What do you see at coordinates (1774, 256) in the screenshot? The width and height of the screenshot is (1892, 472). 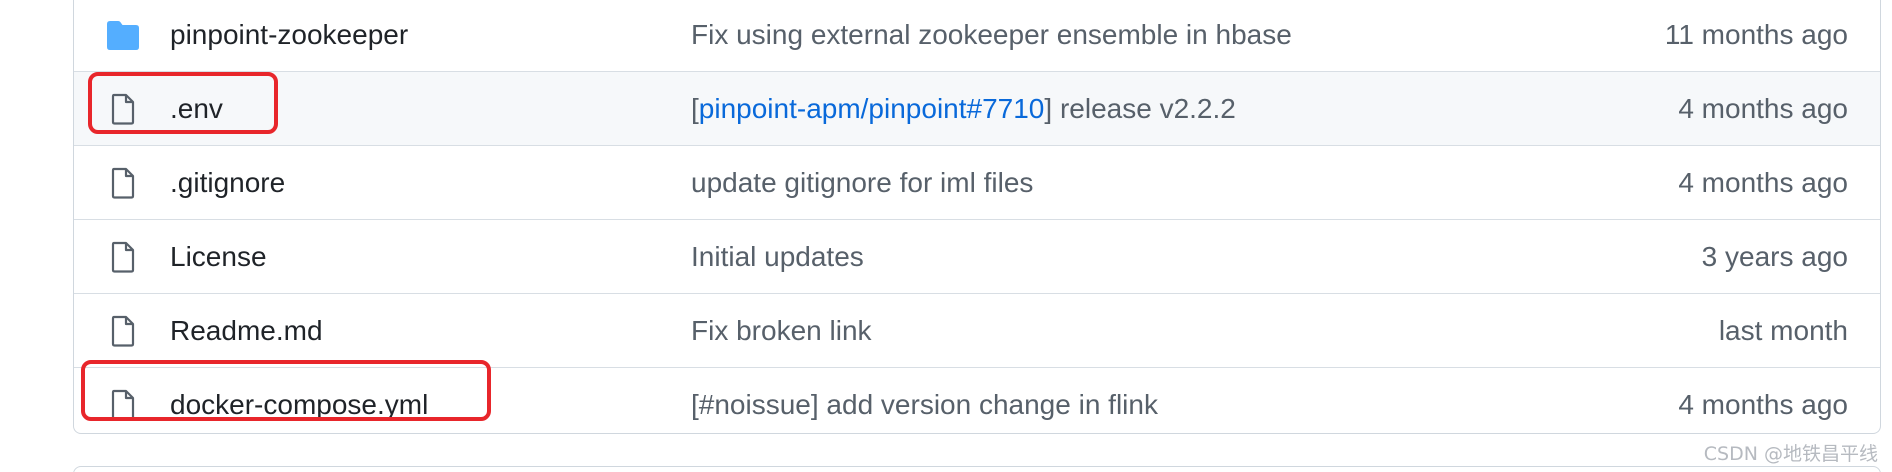 I see `commit-age: 3 years ago` at bounding box center [1774, 256].